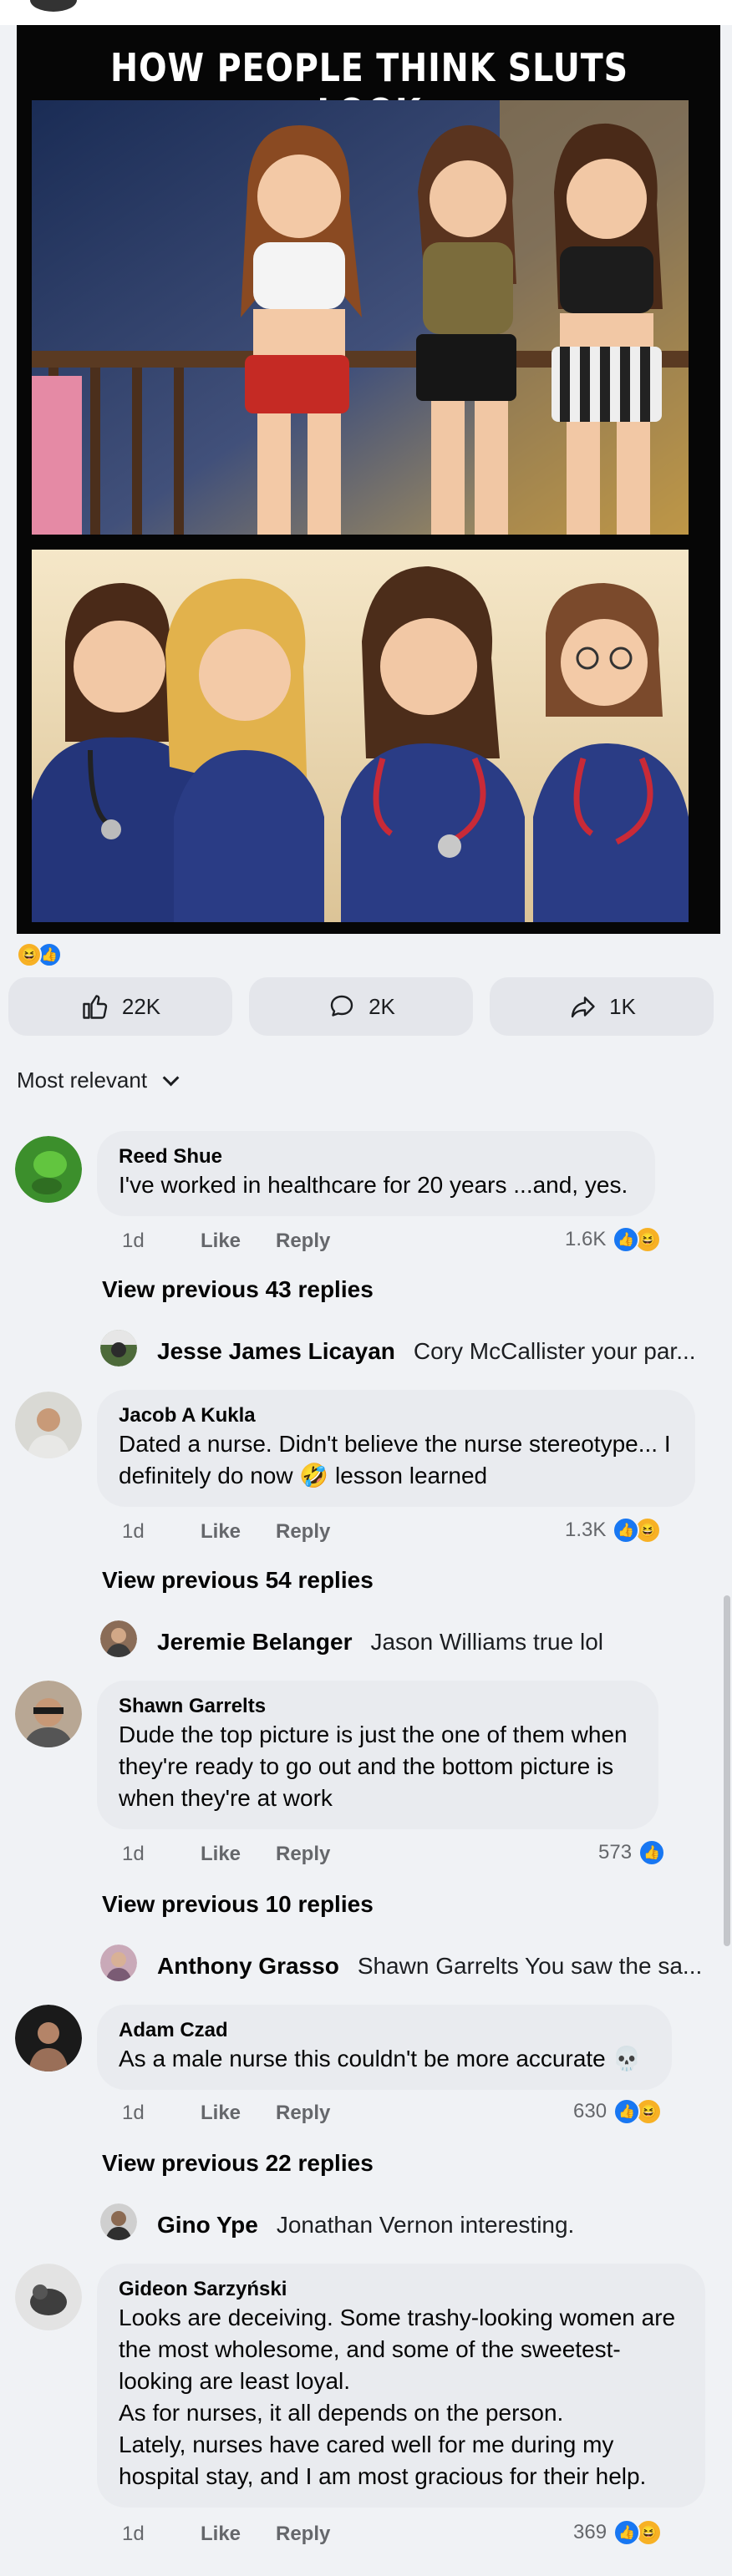 This screenshot has height=2576, width=732. What do you see at coordinates (238, 2163) in the screenshot?
I see `view-previous-replies: View previous 22 replies` at bounding box center [238, 2163].